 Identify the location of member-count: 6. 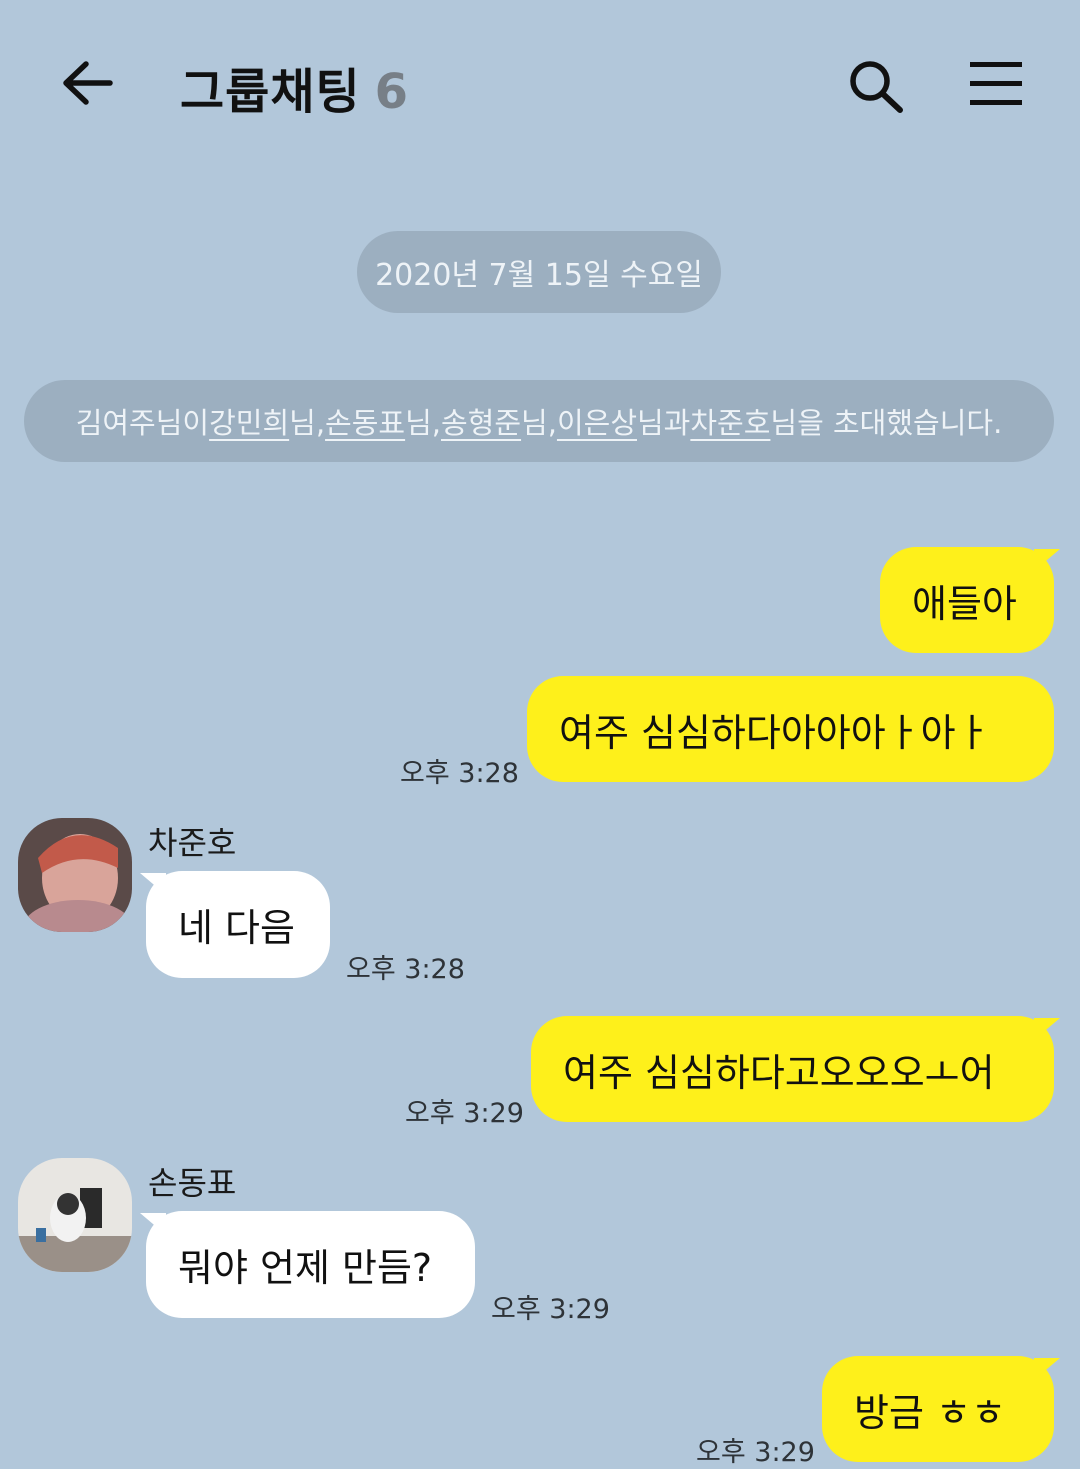
(392, 92).